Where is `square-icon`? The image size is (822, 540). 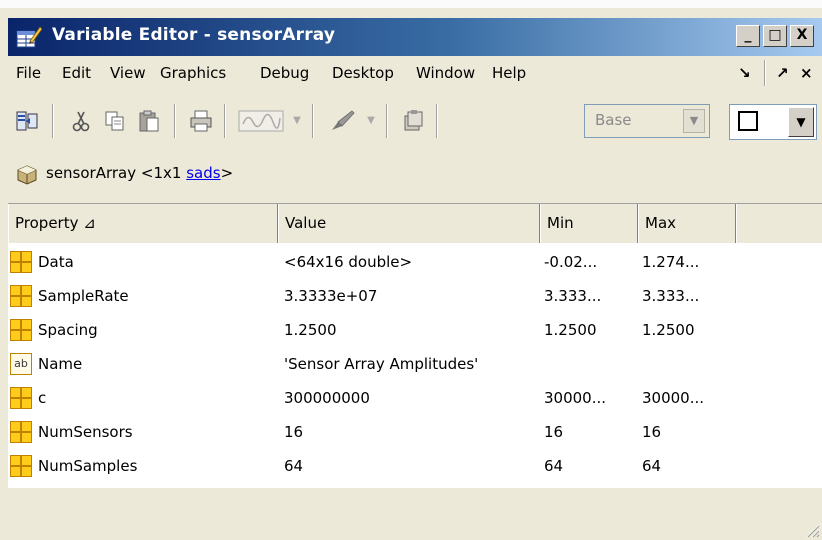 square-icon is located at coordinates (748, 121).